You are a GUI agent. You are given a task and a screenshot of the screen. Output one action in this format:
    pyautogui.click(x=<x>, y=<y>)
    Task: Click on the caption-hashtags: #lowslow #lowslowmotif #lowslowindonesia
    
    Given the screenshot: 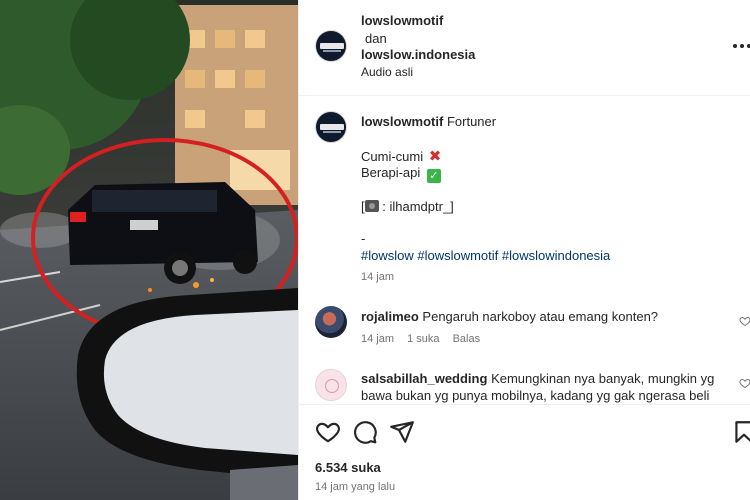 What is the action you would take?
    pyautogui.click(x=485, y=255)
    